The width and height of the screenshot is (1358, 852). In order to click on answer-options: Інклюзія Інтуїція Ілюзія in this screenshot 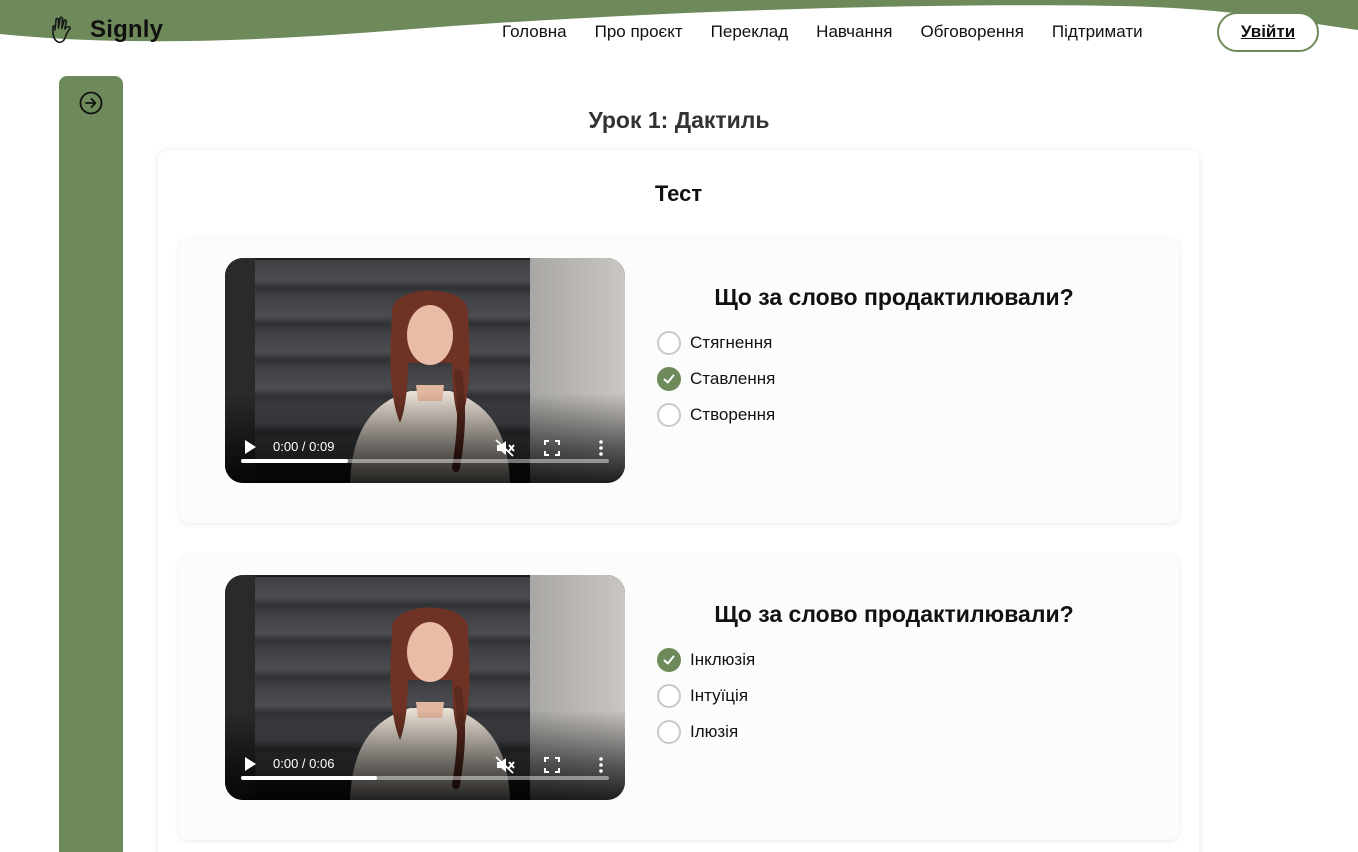, I will do `click(706, 696)`.